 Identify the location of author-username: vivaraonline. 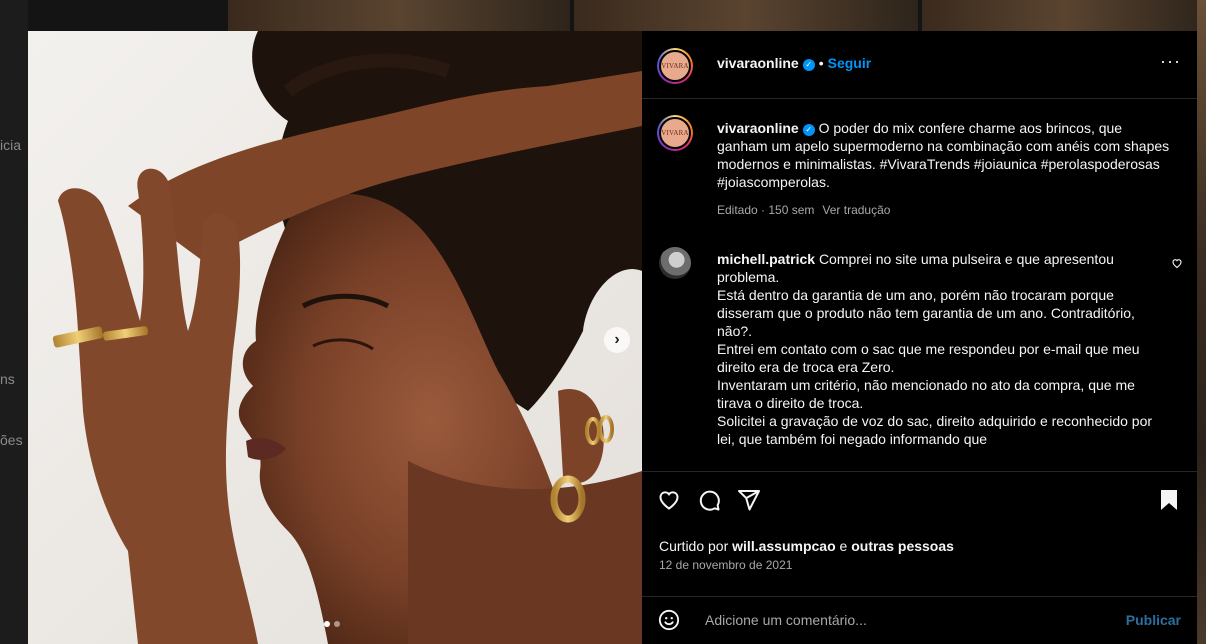
(758, 63).